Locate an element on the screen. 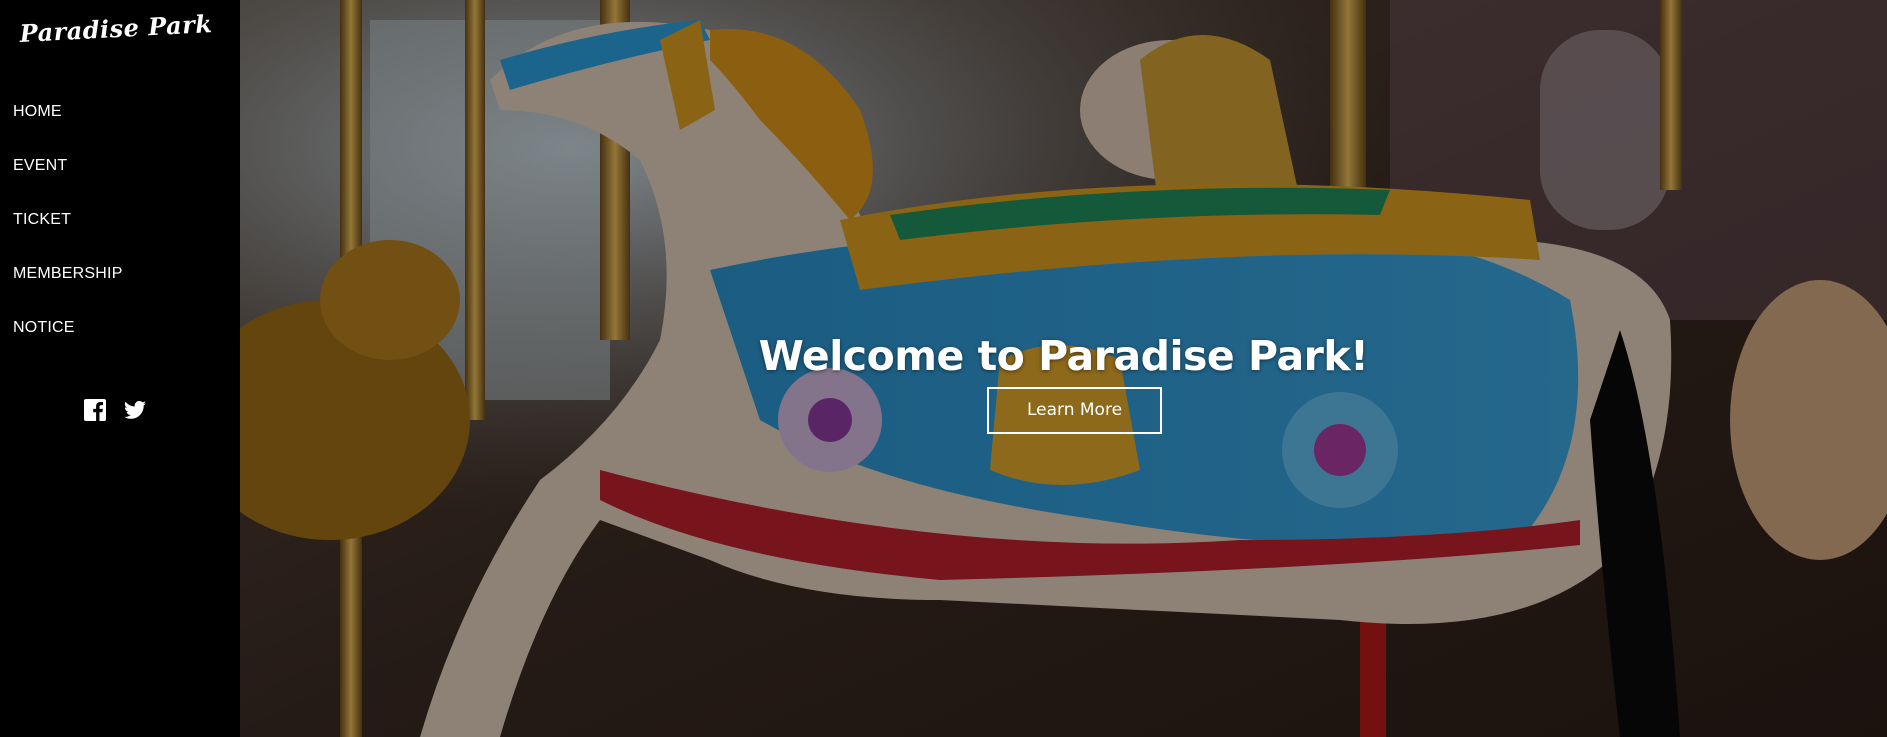 The width and height of the screenshot is (1887, 737). nav-link-event: EVENT is located at coordinates (40, 165).